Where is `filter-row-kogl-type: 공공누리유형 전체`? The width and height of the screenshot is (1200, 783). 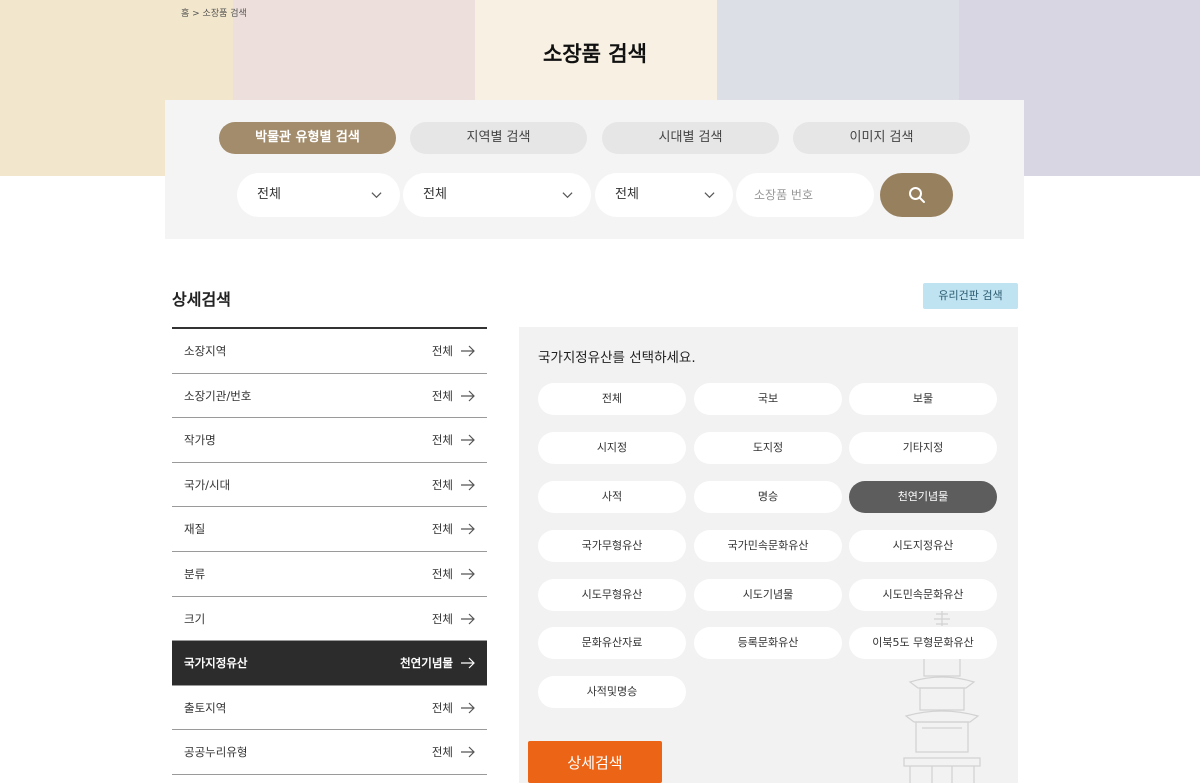 filter-row-kogl-type: 공공누리유형 전체 is located at coordinates (329, 752).